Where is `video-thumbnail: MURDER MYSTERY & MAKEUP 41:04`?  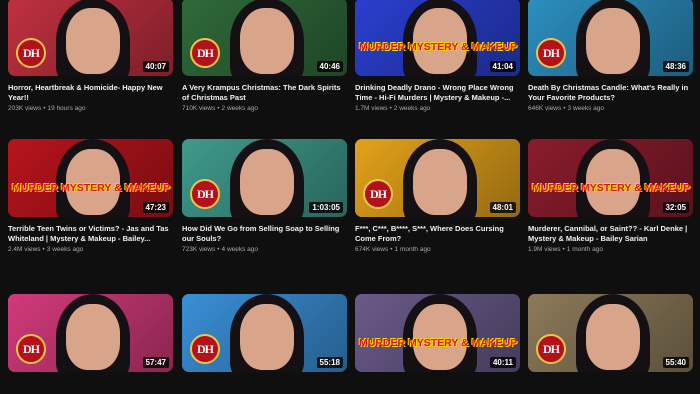 video-thumbnail: MURDER MYSTERY & MAKEUP 41:04 is located at coordinates (437, 38).